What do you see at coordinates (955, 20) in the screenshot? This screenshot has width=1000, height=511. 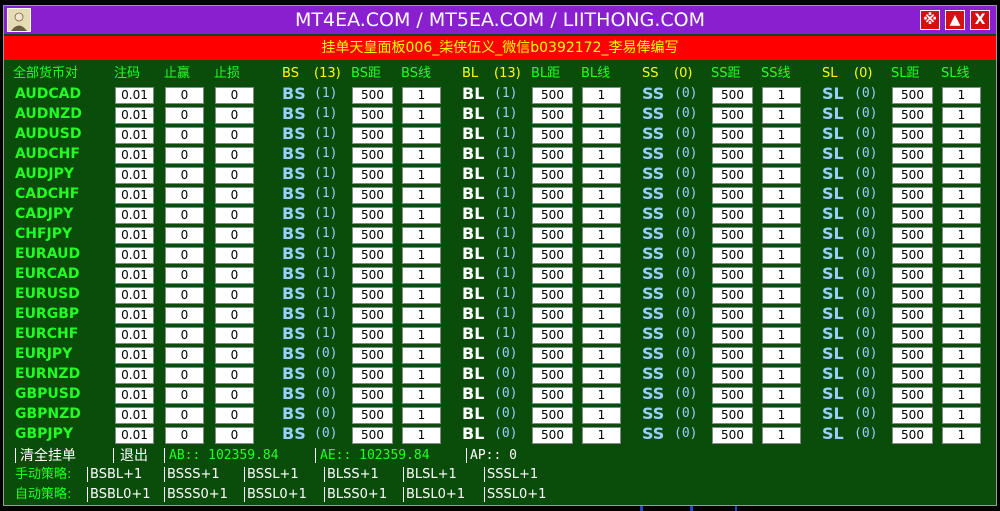 I see `minimize-button: ▲` at bounding box center [955, 20].